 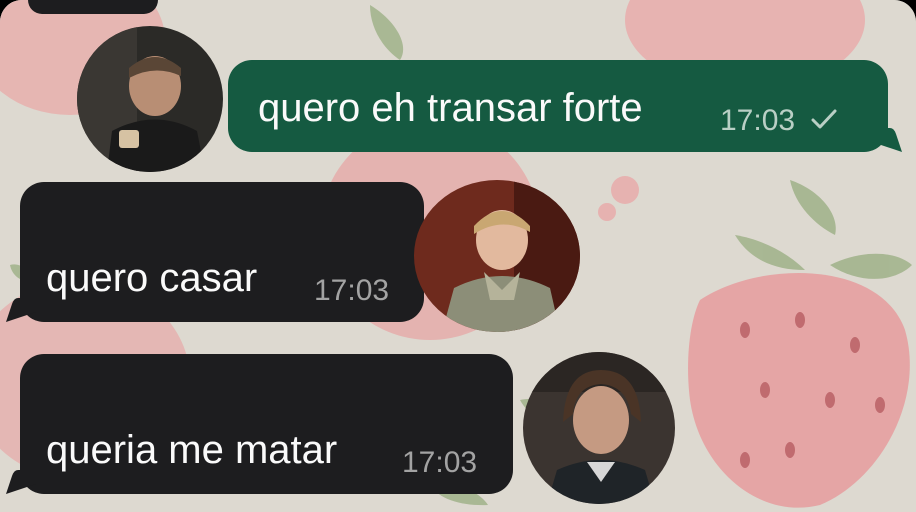 What do you see at coordinates (222, 252) in the screenshot?
I see `message-bubble-incoming: quero casar 17:03` at bounding box center [222, 252].